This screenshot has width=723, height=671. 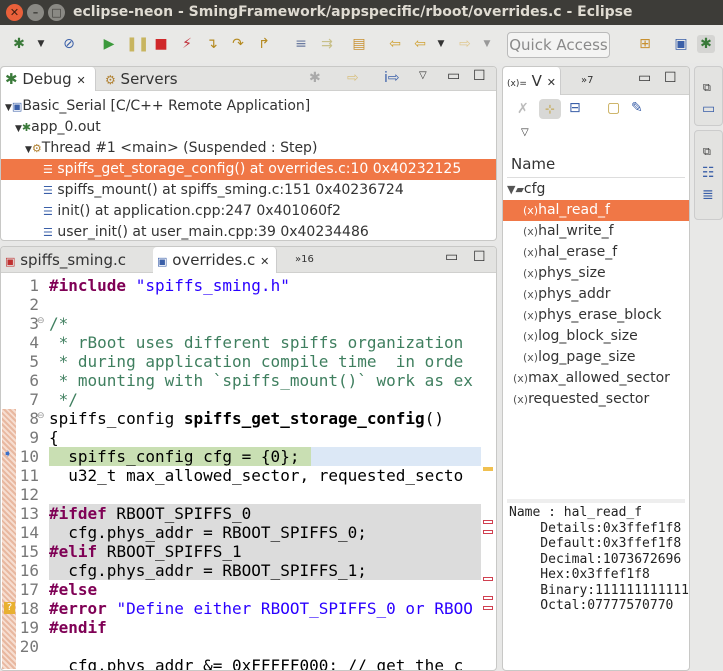 What do you see at coordinates (248, 551) in the screenshot?
I see `code-line: 15 #elif RBOOT_SPIFFS_1` at bounding box center [248, 551].